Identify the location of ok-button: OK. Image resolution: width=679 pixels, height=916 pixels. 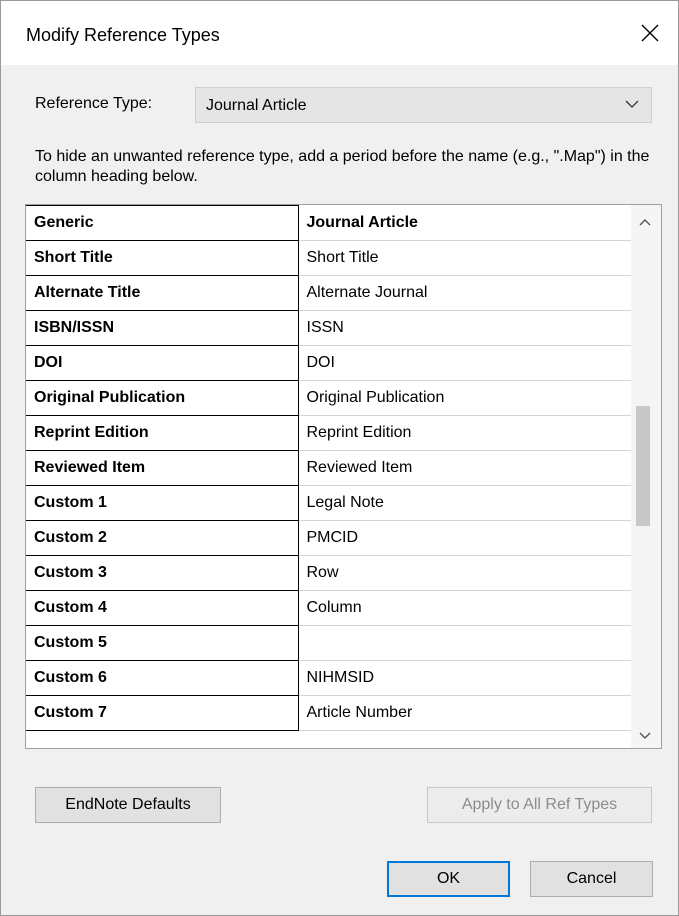
(448, 879).